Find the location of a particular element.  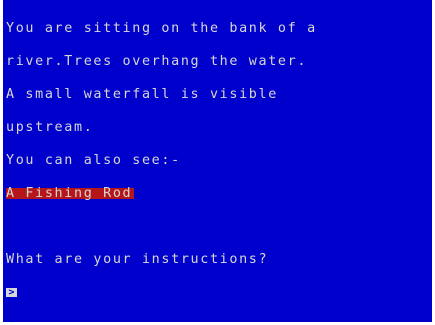

cursor-icon: > is located at coordinates (11, 293).